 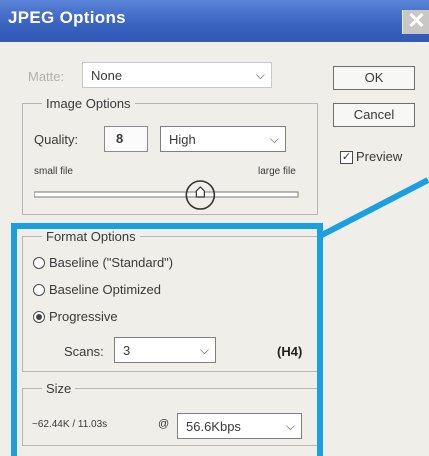 What do you see at coordinates (105, 289) in the screenshot?
I see `radio-label-baseline-optimized: Baseline Optimized` at bounding box center [105, 289].